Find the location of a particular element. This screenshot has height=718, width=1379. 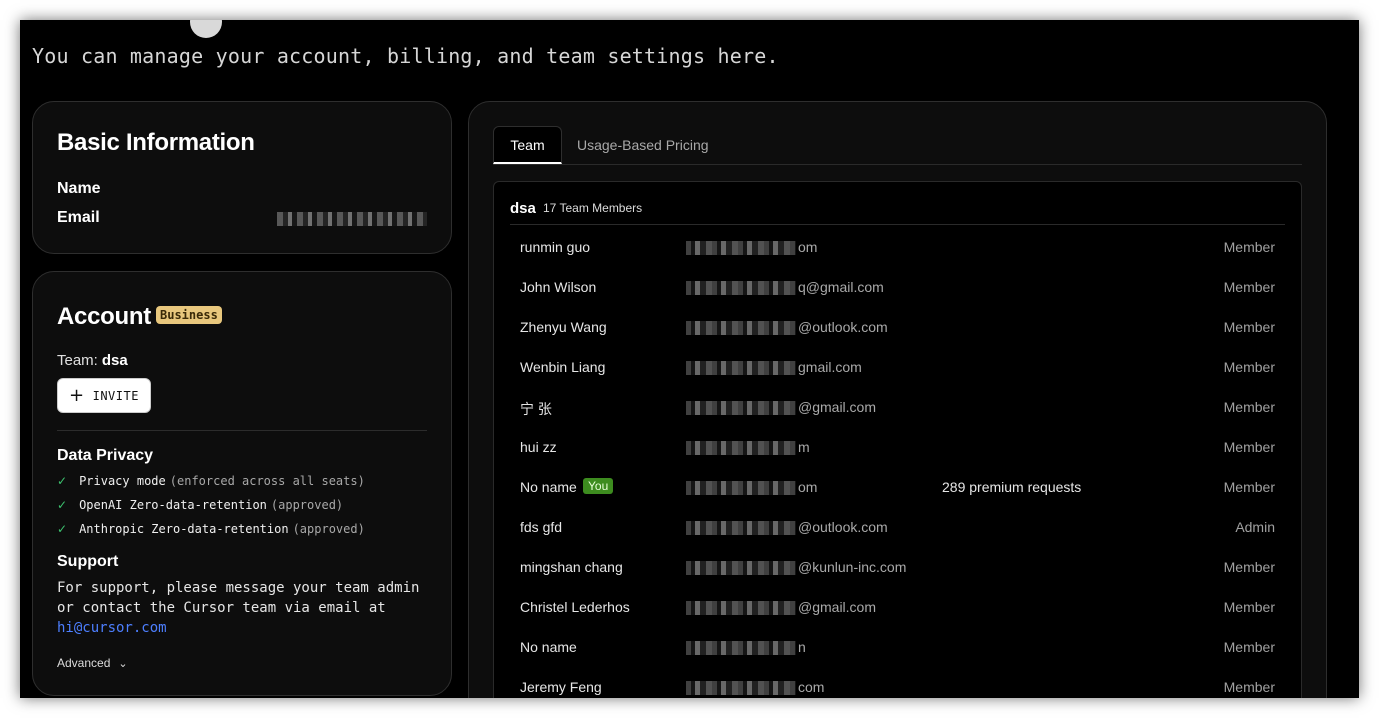

plan-badge: Business is located at coordinates (189, 315).